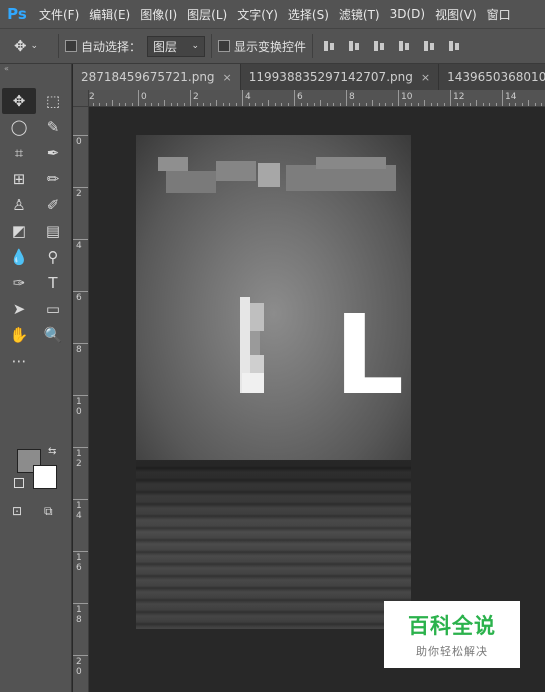 The image size is (545, 692). Describe the element at coordinates (452, 626) in the screenshot. I see `watermark-title: 百科全说` at that location.